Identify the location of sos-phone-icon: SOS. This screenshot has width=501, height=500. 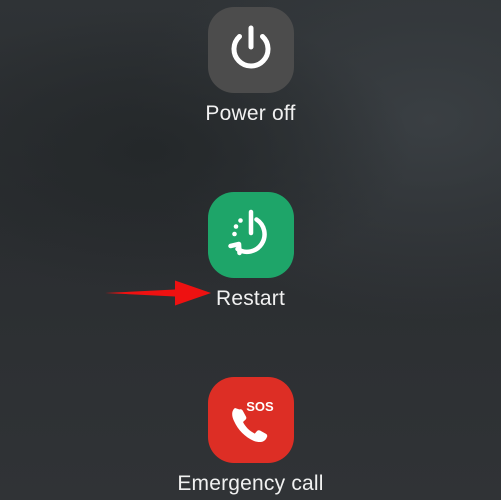
(252, 421).